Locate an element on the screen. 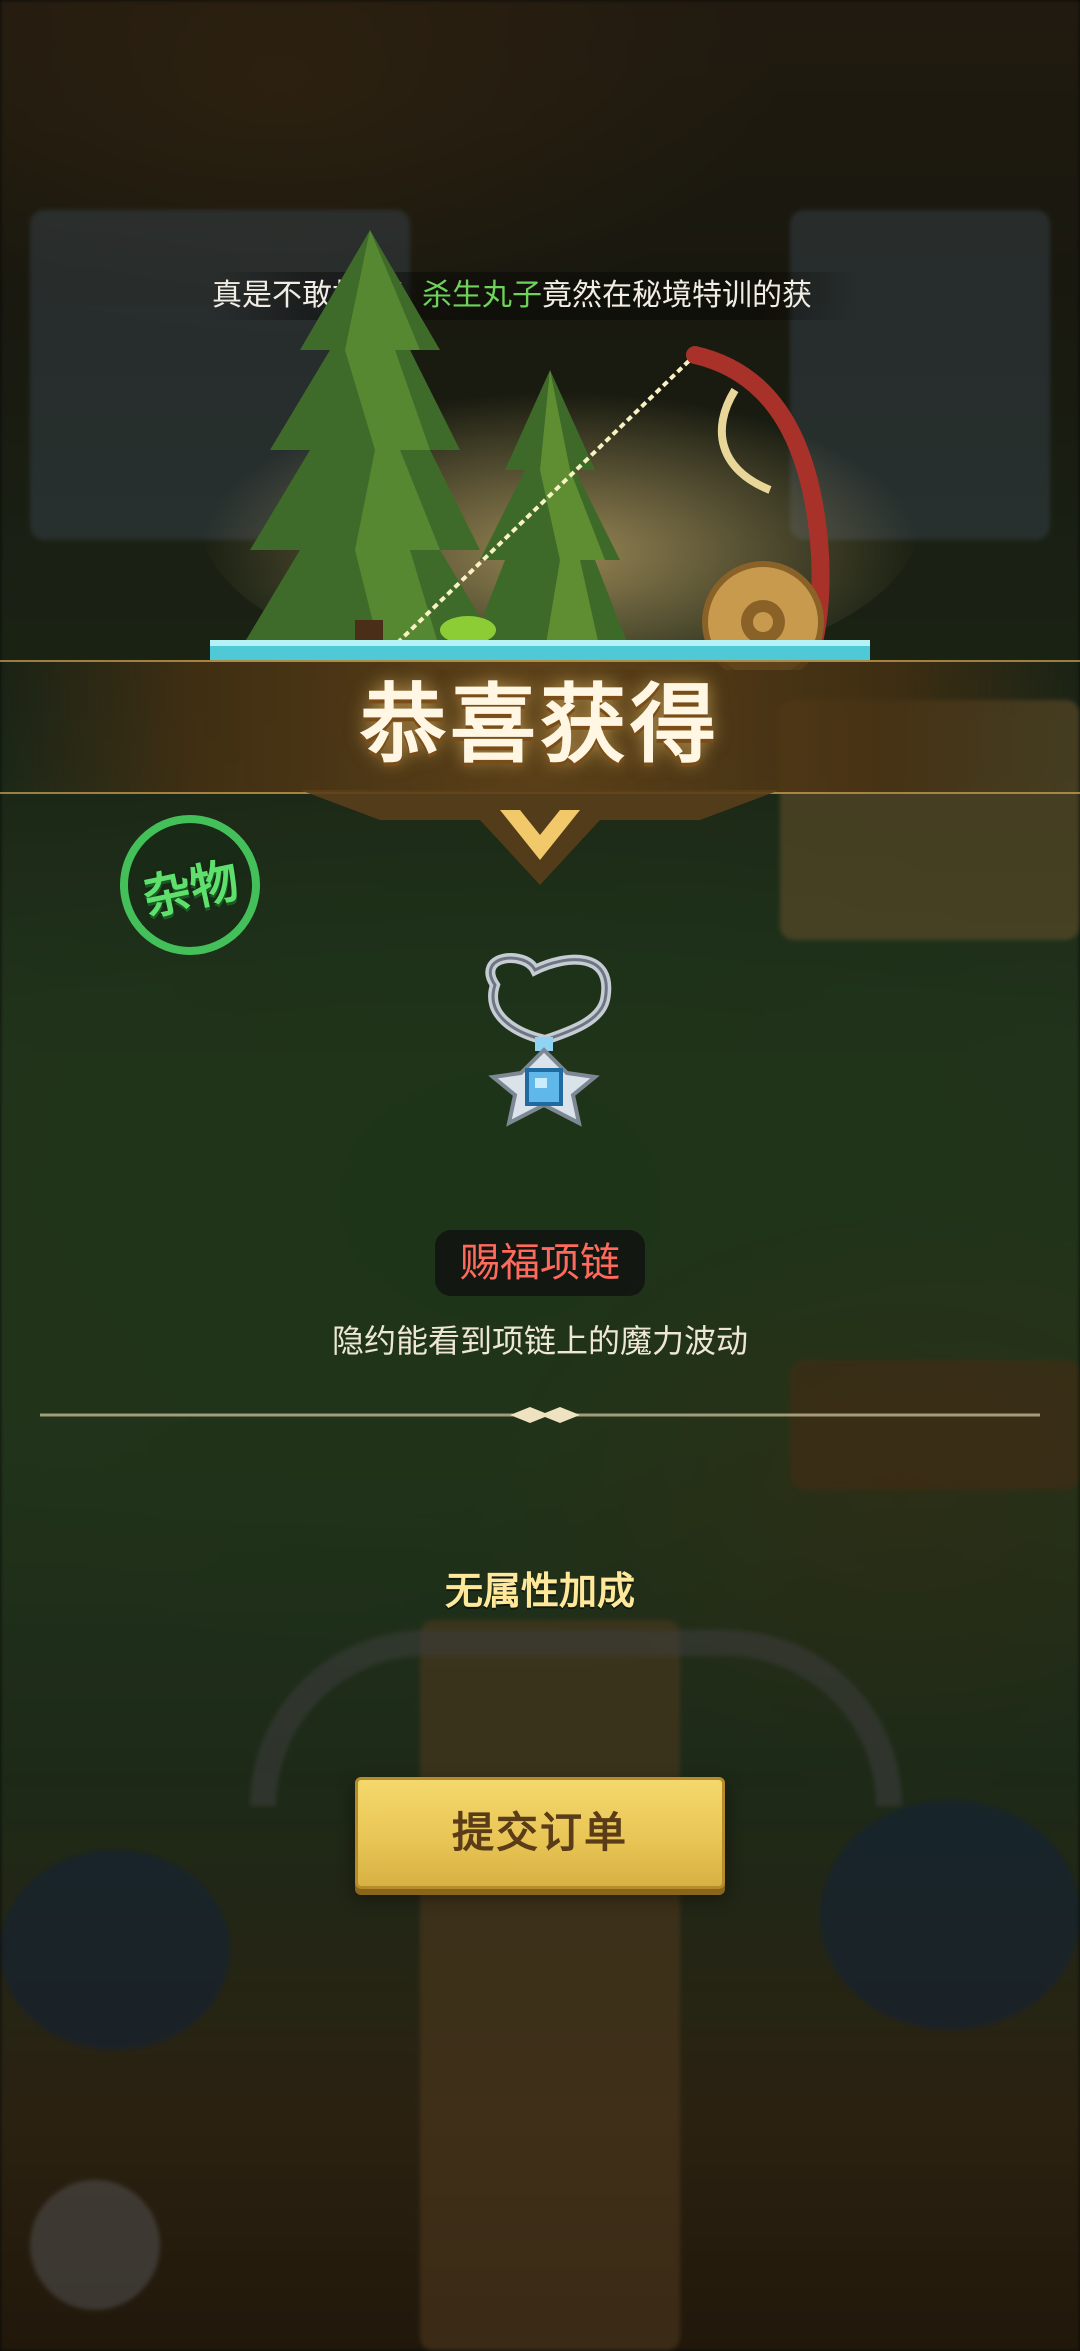 Image resolution: width=1080 pixels, height=2351 pixels. reward-scene-illustration is located at coordinates (560, 450).